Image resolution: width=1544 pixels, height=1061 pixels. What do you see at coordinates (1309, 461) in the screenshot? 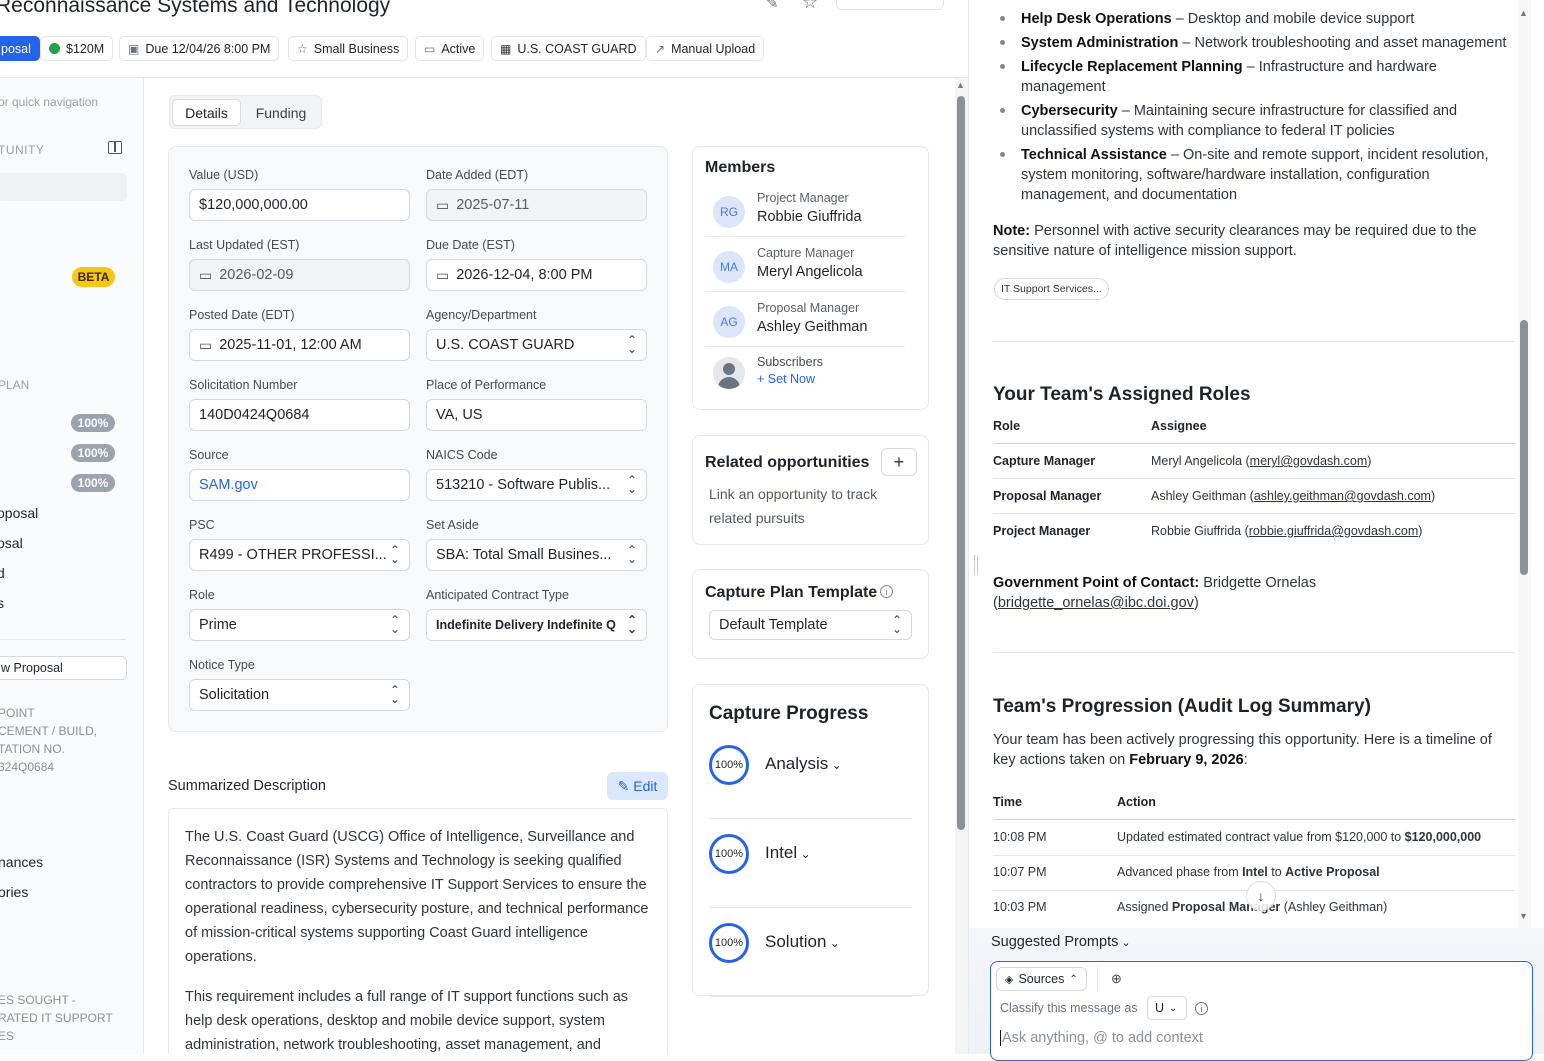
I see `email-link: meryl@govdash.com` at bounding box center [1309, 461].